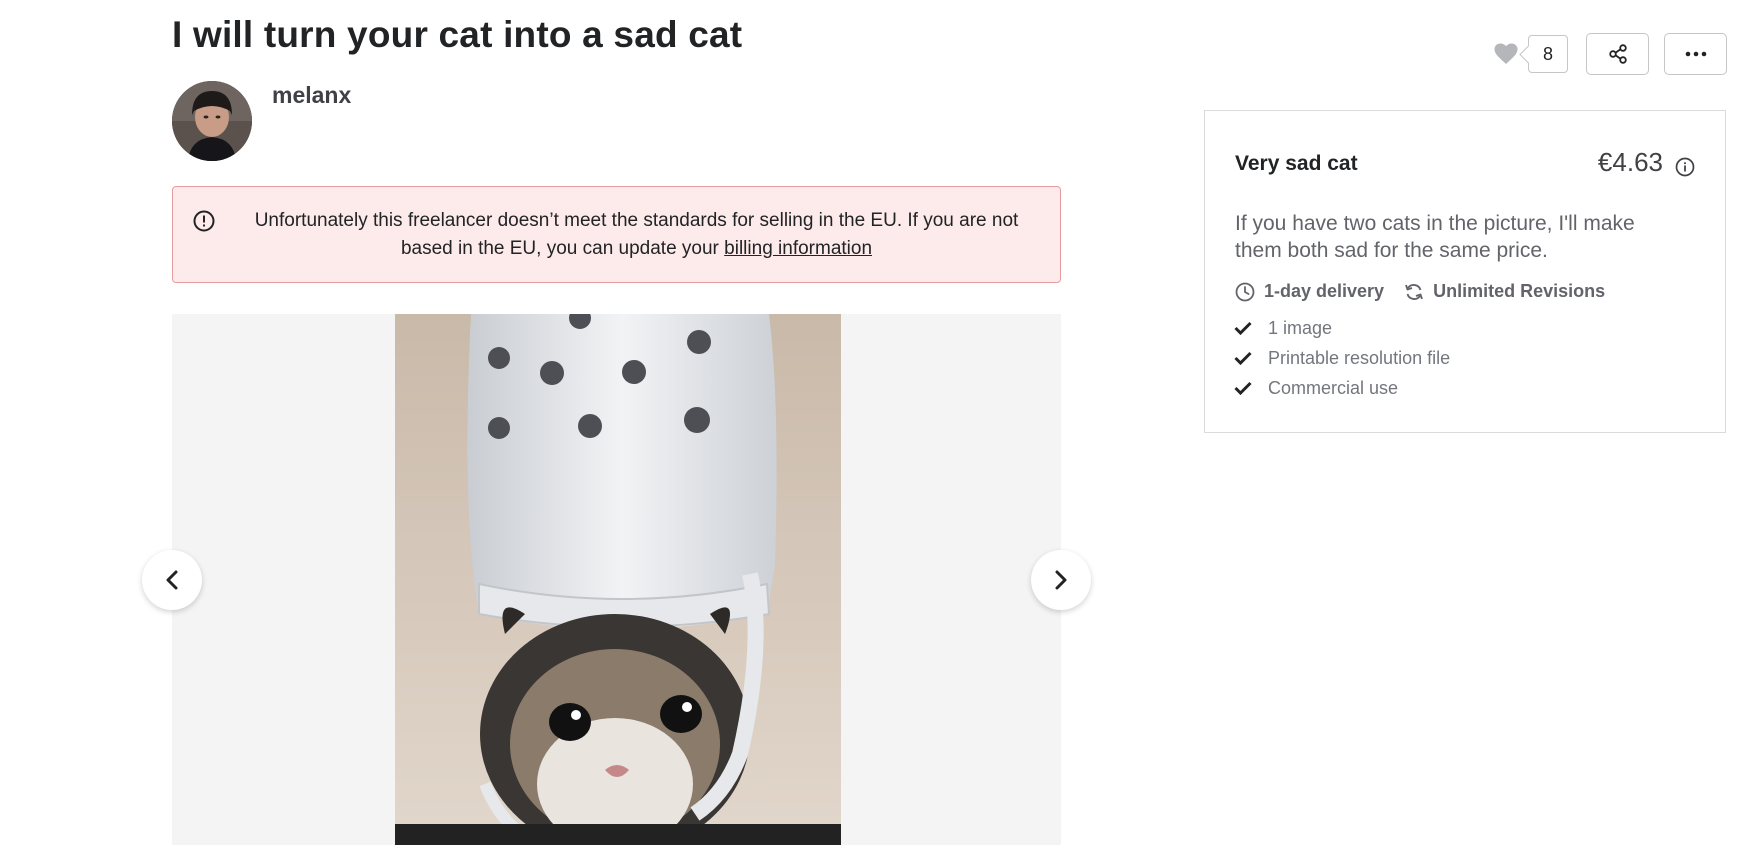  I want to click on feature-label: Commercial use, so click(1333, 387).